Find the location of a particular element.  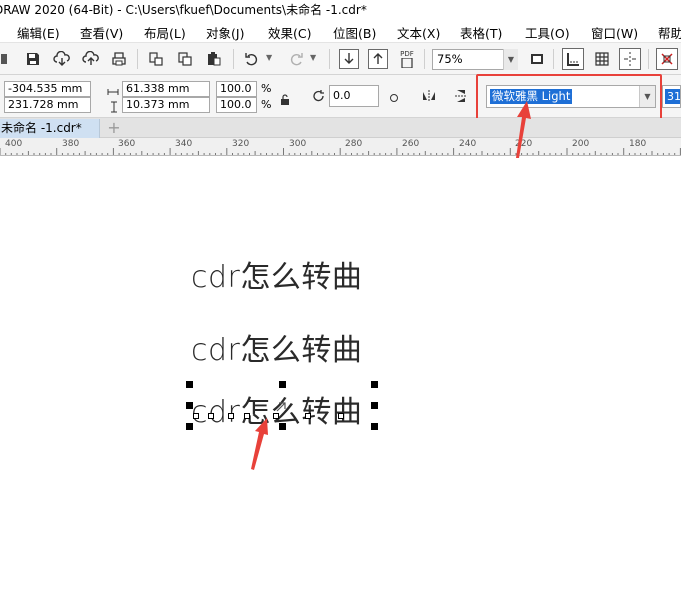

menu-text: 文本(X) is located at coordinates (418, 32).